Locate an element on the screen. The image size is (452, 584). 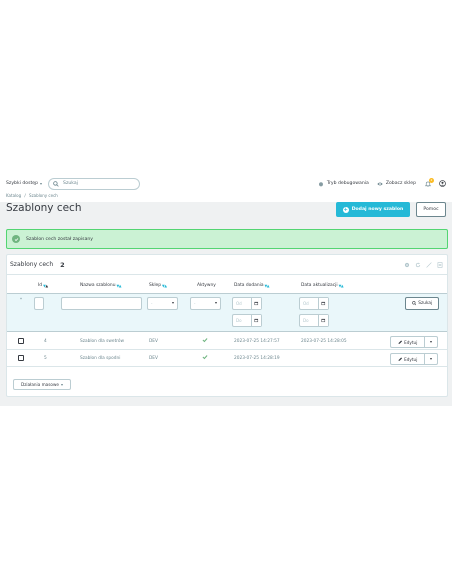
filter-date-add-from: Od is located at coordinates (247, 303).